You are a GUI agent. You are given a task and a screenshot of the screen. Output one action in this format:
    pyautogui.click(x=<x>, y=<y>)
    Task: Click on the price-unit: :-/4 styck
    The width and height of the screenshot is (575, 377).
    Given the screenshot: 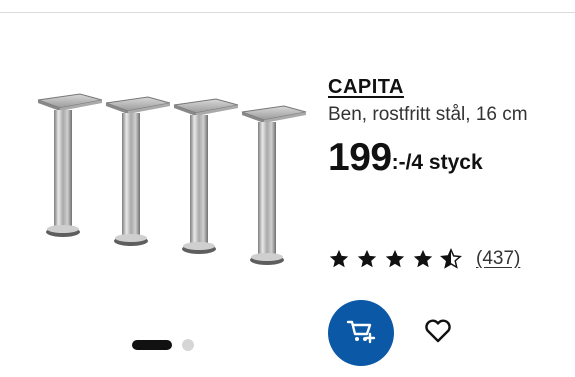 What is the action you would take?
    pyautogui.click(x=437, y=162)
    